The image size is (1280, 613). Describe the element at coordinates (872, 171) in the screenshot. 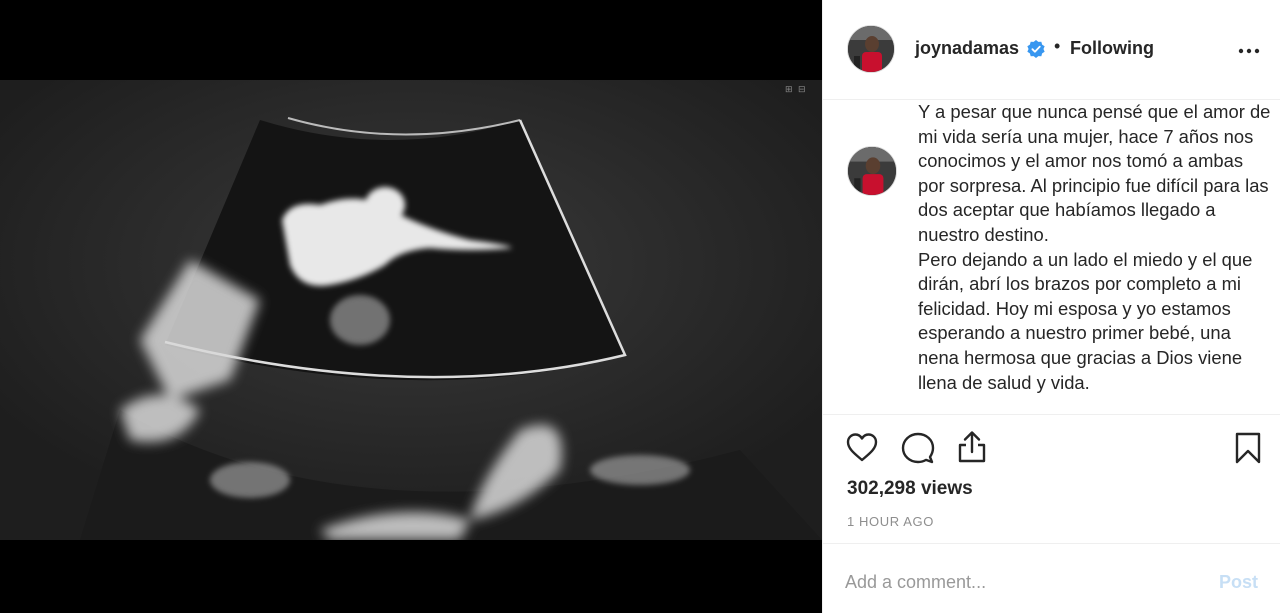

I see `caption-avatar` at that location.